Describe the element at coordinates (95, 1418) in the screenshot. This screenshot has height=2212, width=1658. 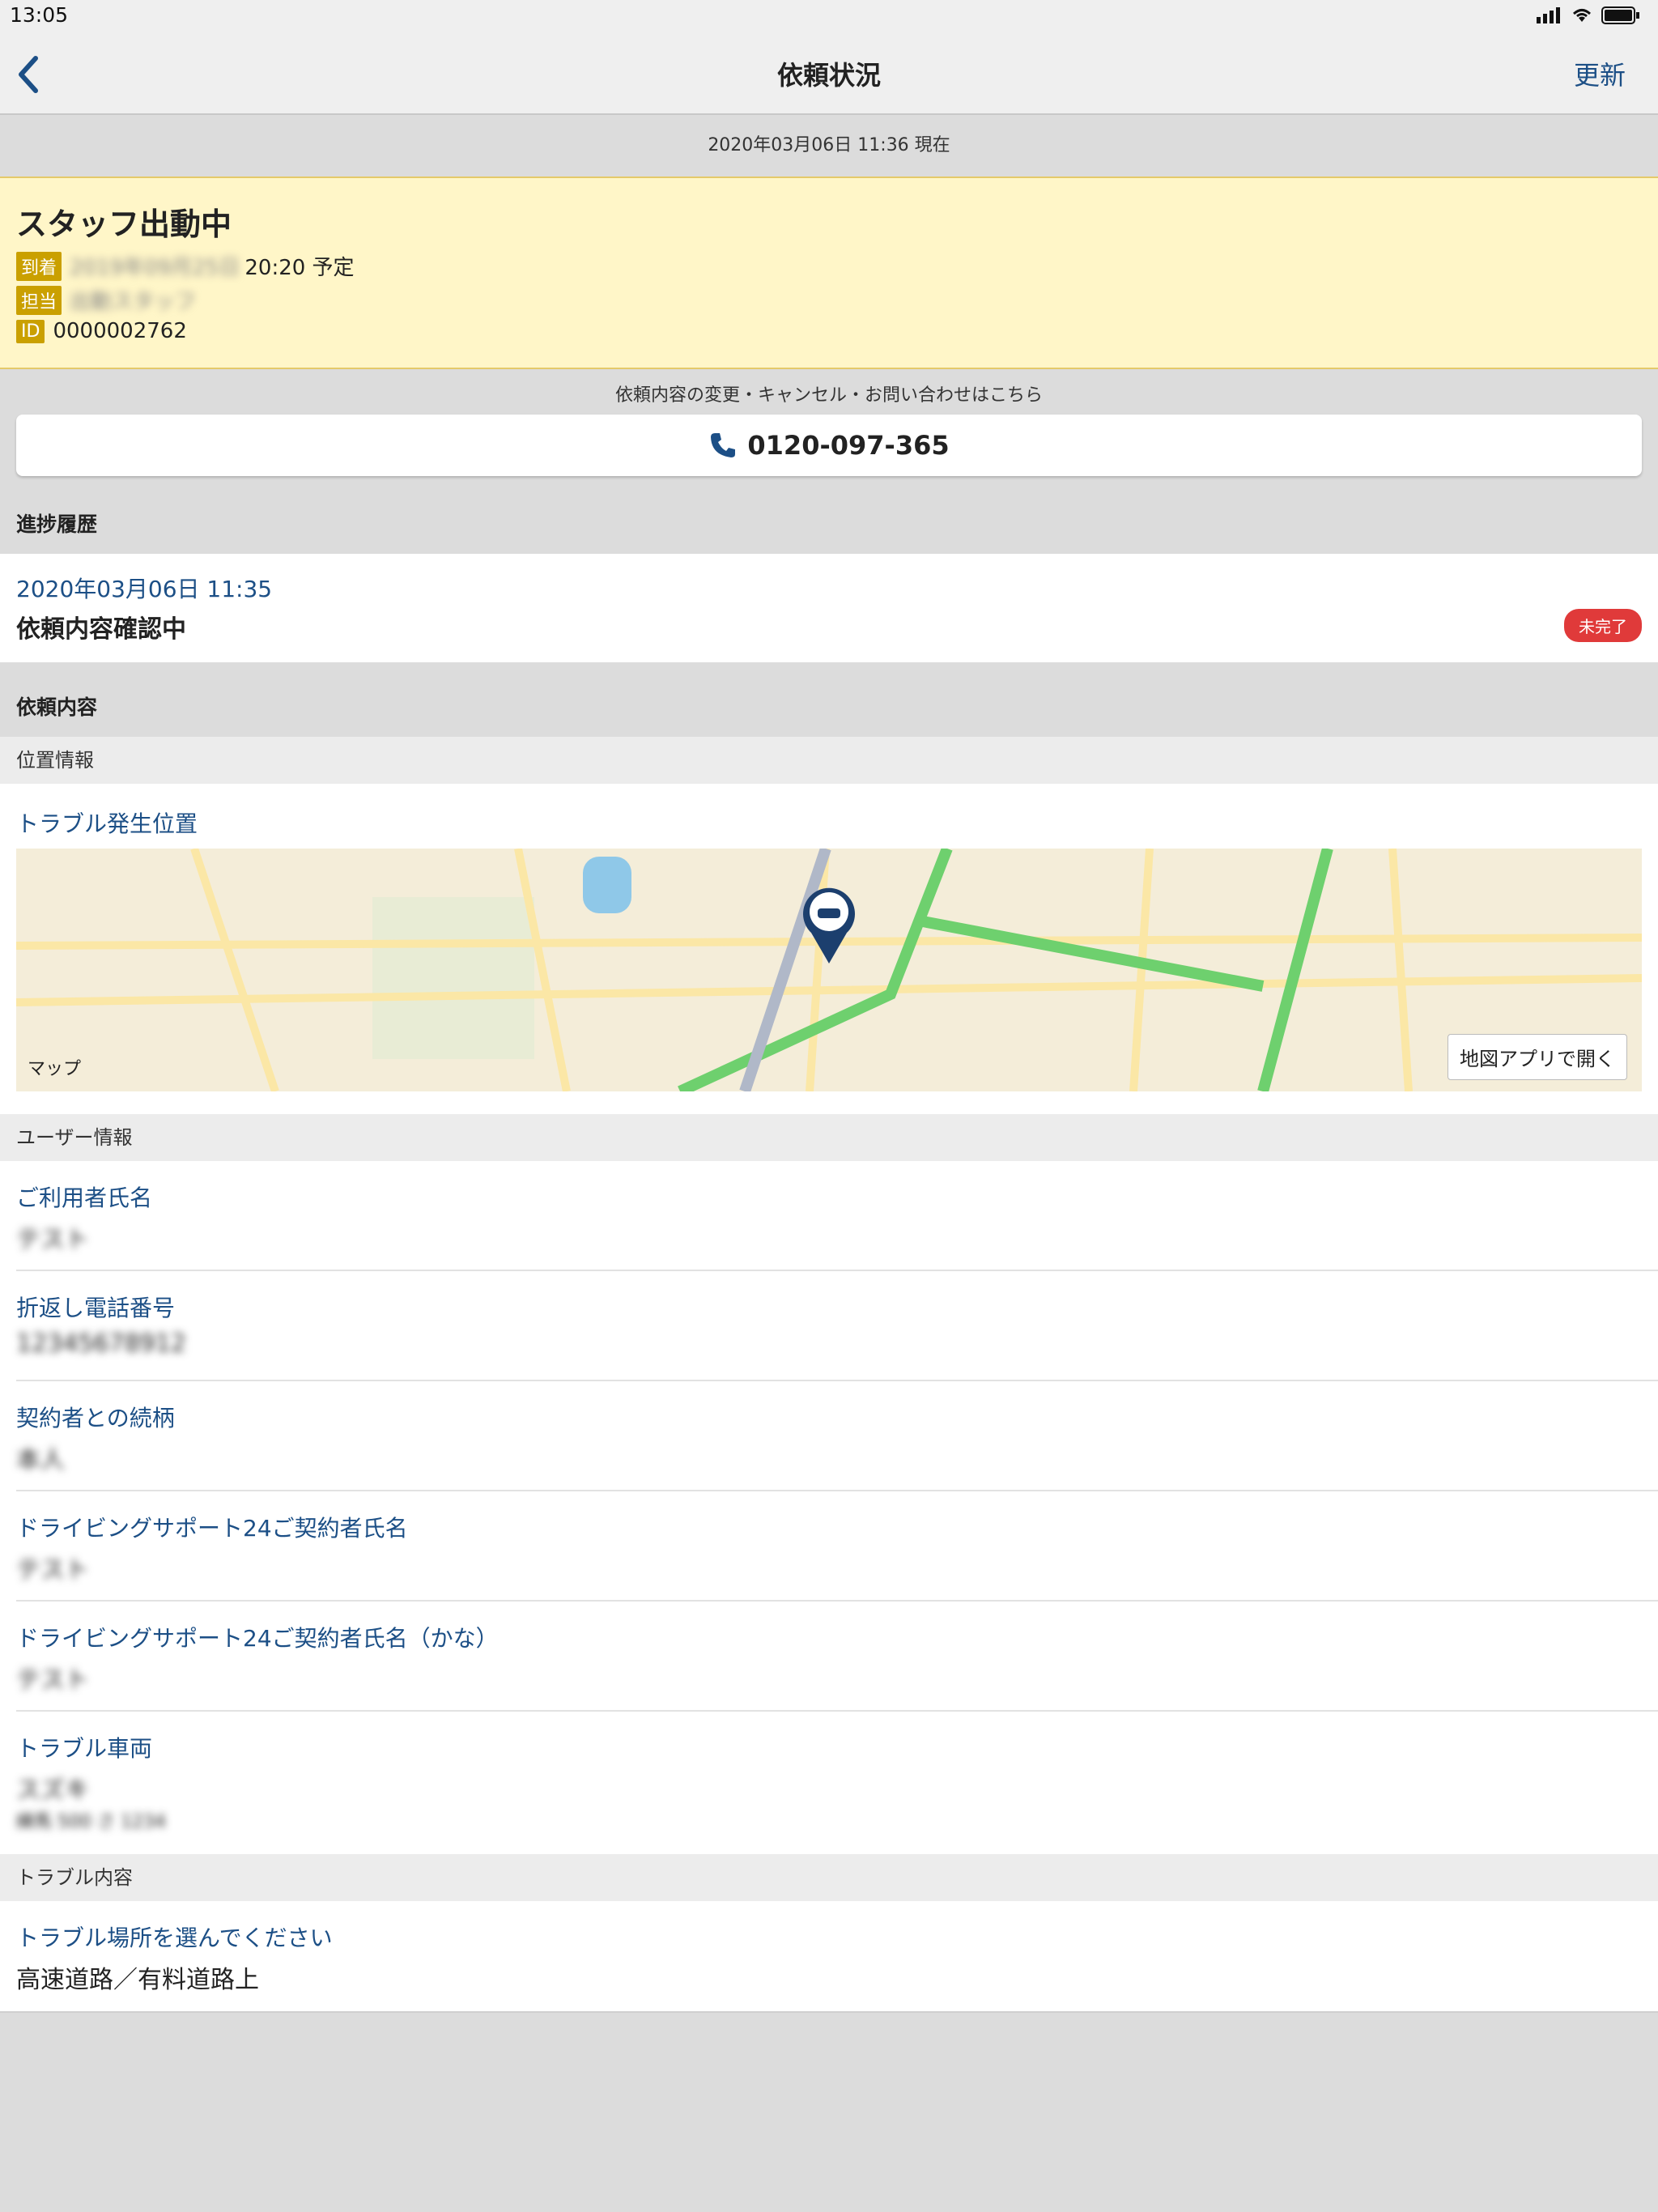
I see `relationship-label: 契約者との続柄` at that location.